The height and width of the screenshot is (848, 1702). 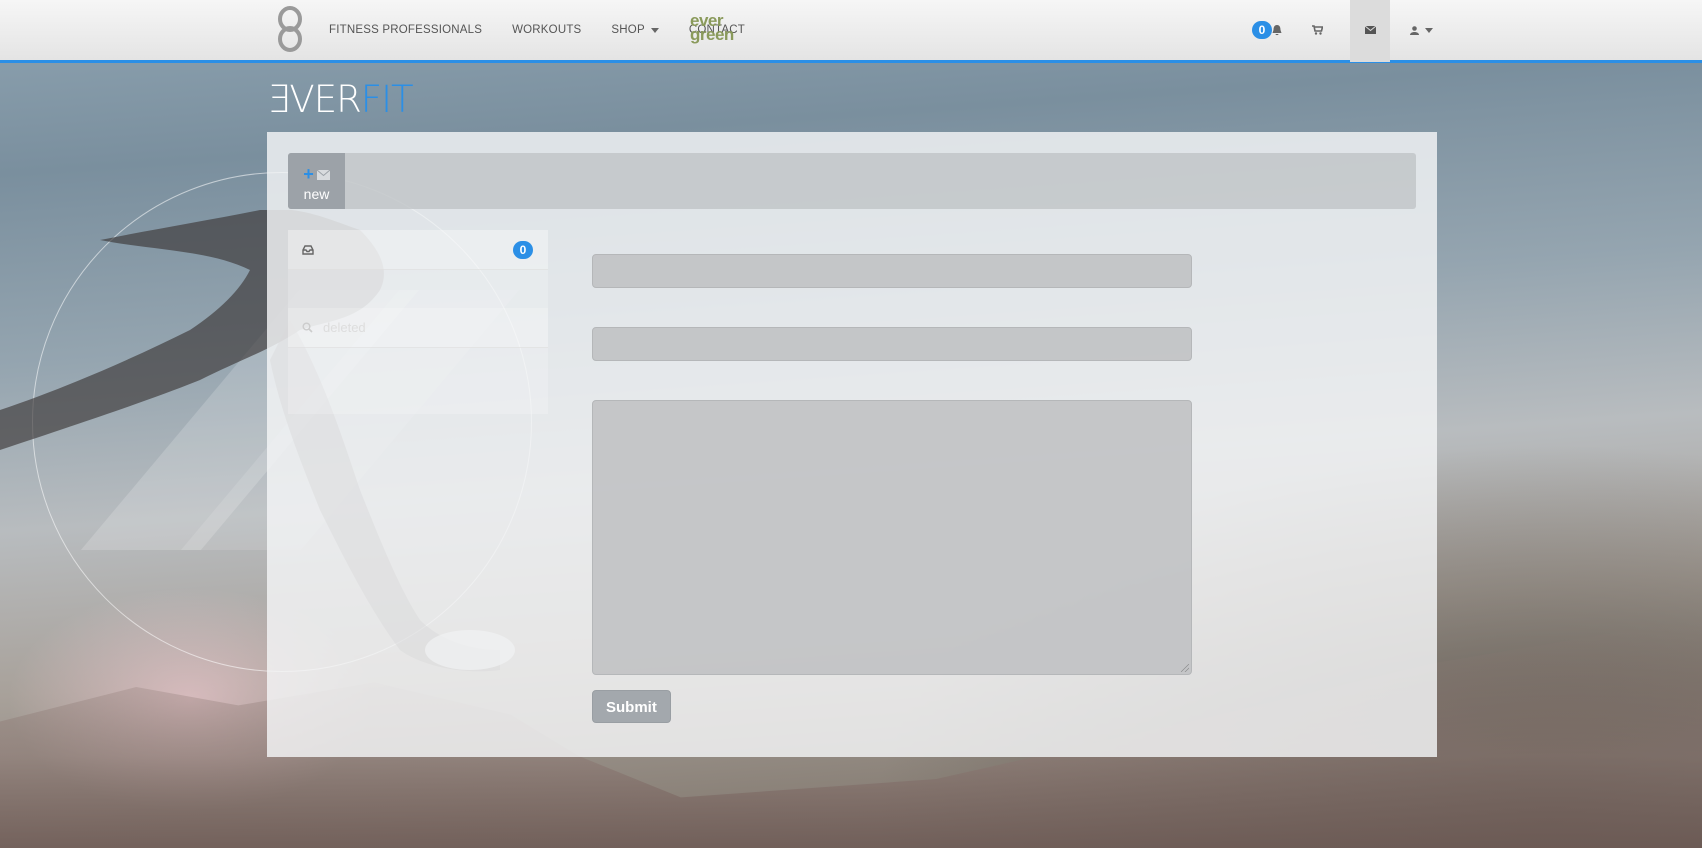 I want to click on resize-grip-icon, so click(x=1185, y=668).